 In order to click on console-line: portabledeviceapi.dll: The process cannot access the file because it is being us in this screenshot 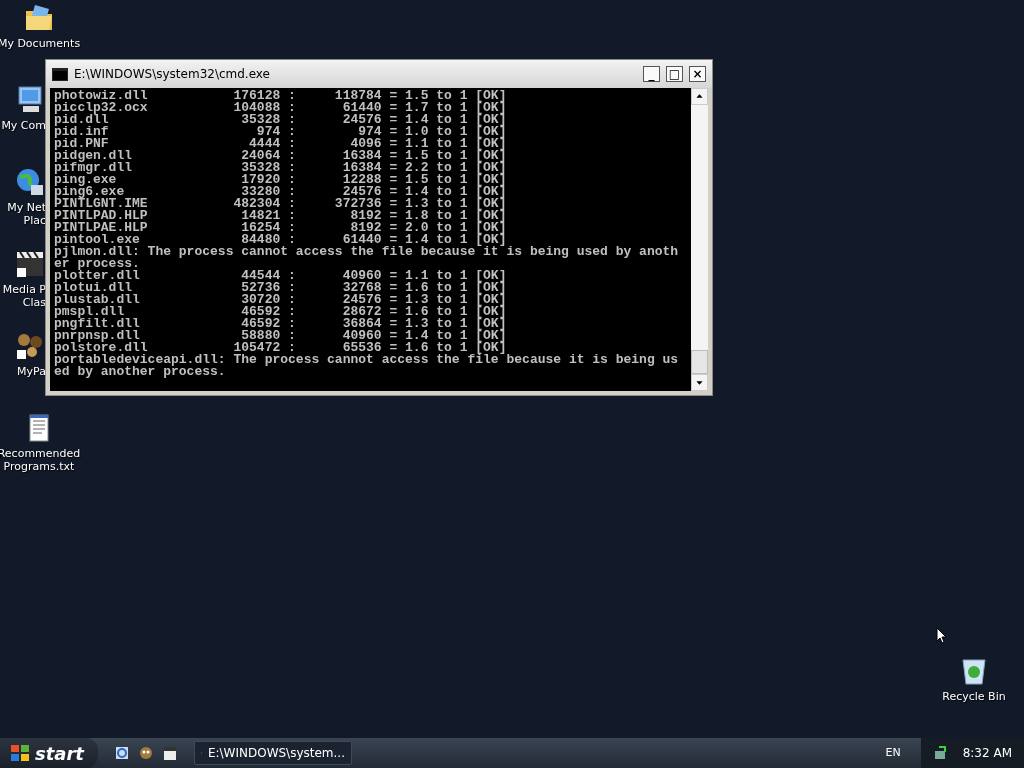, I will do `click(367, 360)`.